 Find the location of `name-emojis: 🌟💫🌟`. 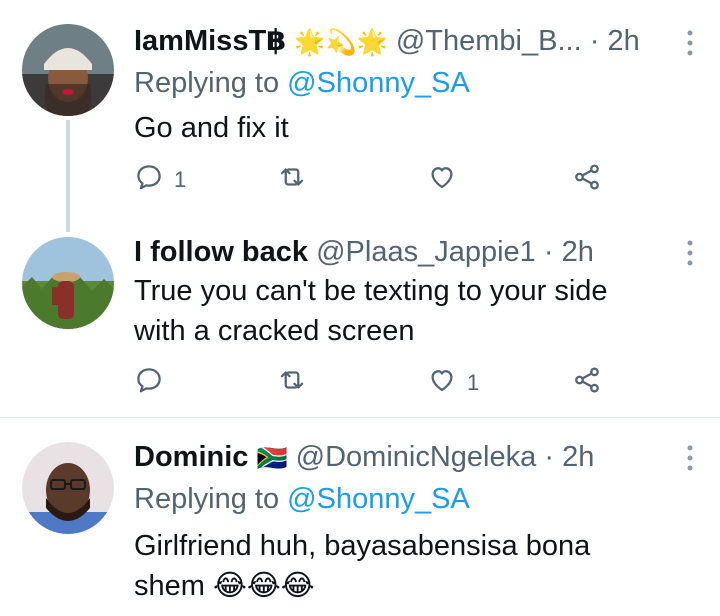

name-emojis: 🌟💫🌟 is located at coordinates (341, 42).